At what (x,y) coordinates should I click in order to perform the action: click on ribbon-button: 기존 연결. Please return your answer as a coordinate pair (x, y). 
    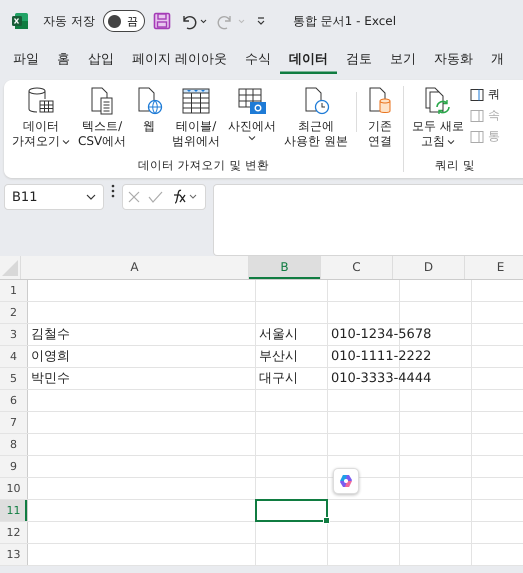
    Looking at the image, I should click on (380, 117).